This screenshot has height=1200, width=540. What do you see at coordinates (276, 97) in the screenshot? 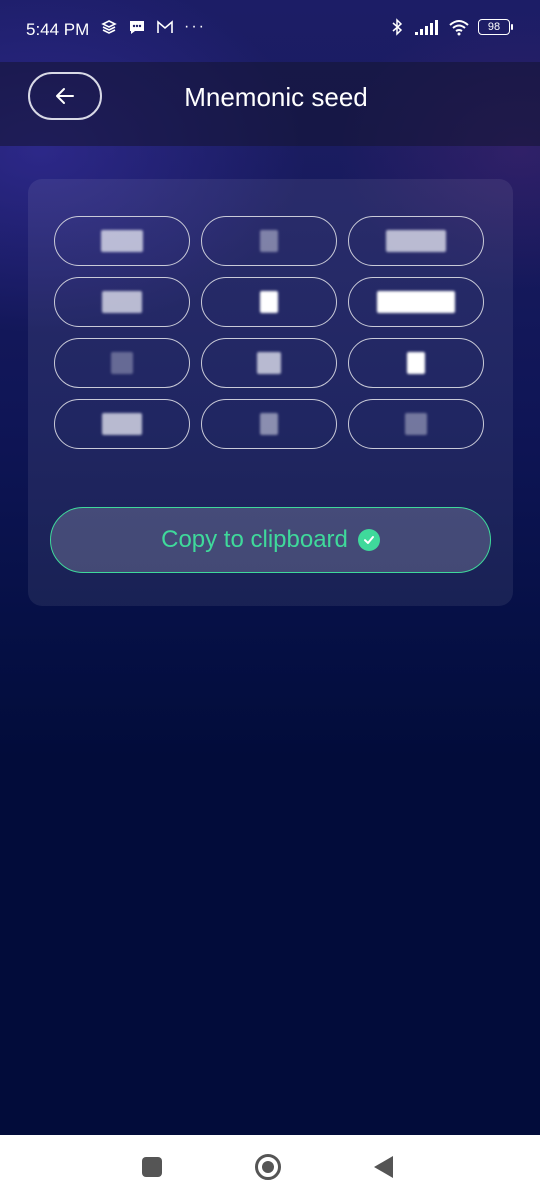
I see `page-title: Mnemonic seed` at bounding box center [276, 97].